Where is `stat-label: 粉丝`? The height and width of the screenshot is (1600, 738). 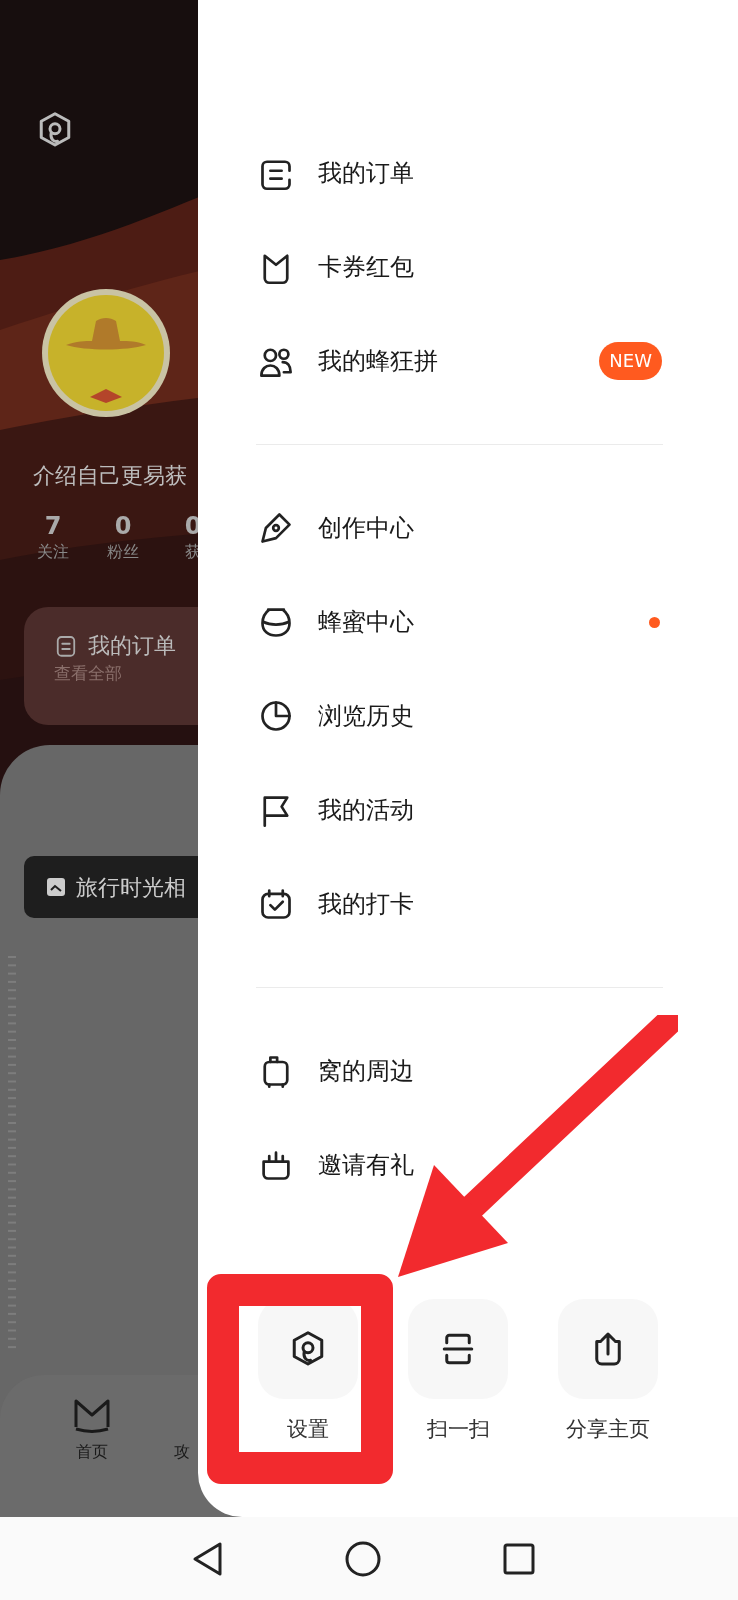 stat-label: 粉丝 is located at coordinates (123, 552).